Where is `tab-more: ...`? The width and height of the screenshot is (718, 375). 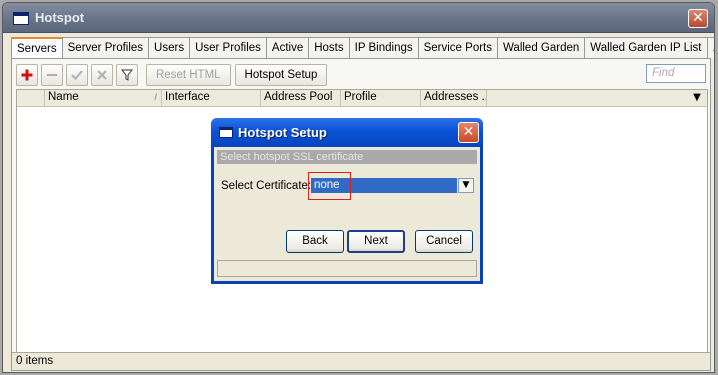 tab-more: ... is located at coordinates (710, 48).